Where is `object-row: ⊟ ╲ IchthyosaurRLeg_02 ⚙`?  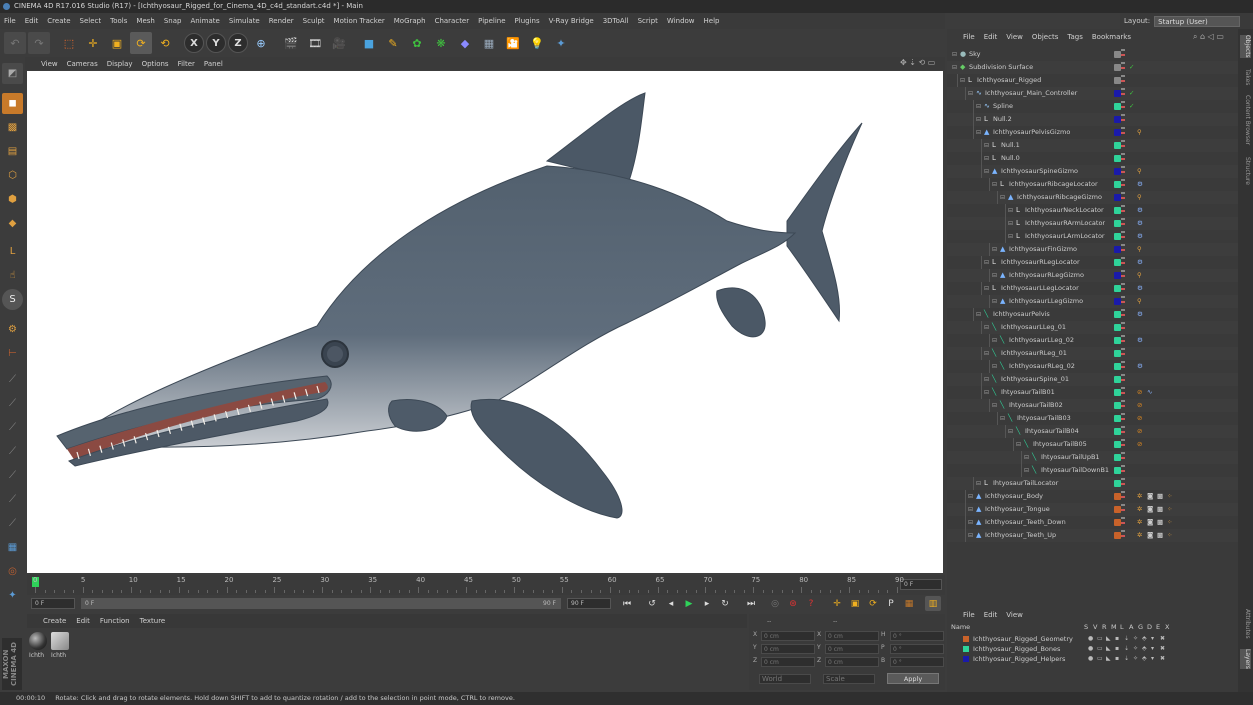
object-row: ⊟ ╲ IchthyosaurRLeg_02 ⚙ is located at coordinates (1092, 366).